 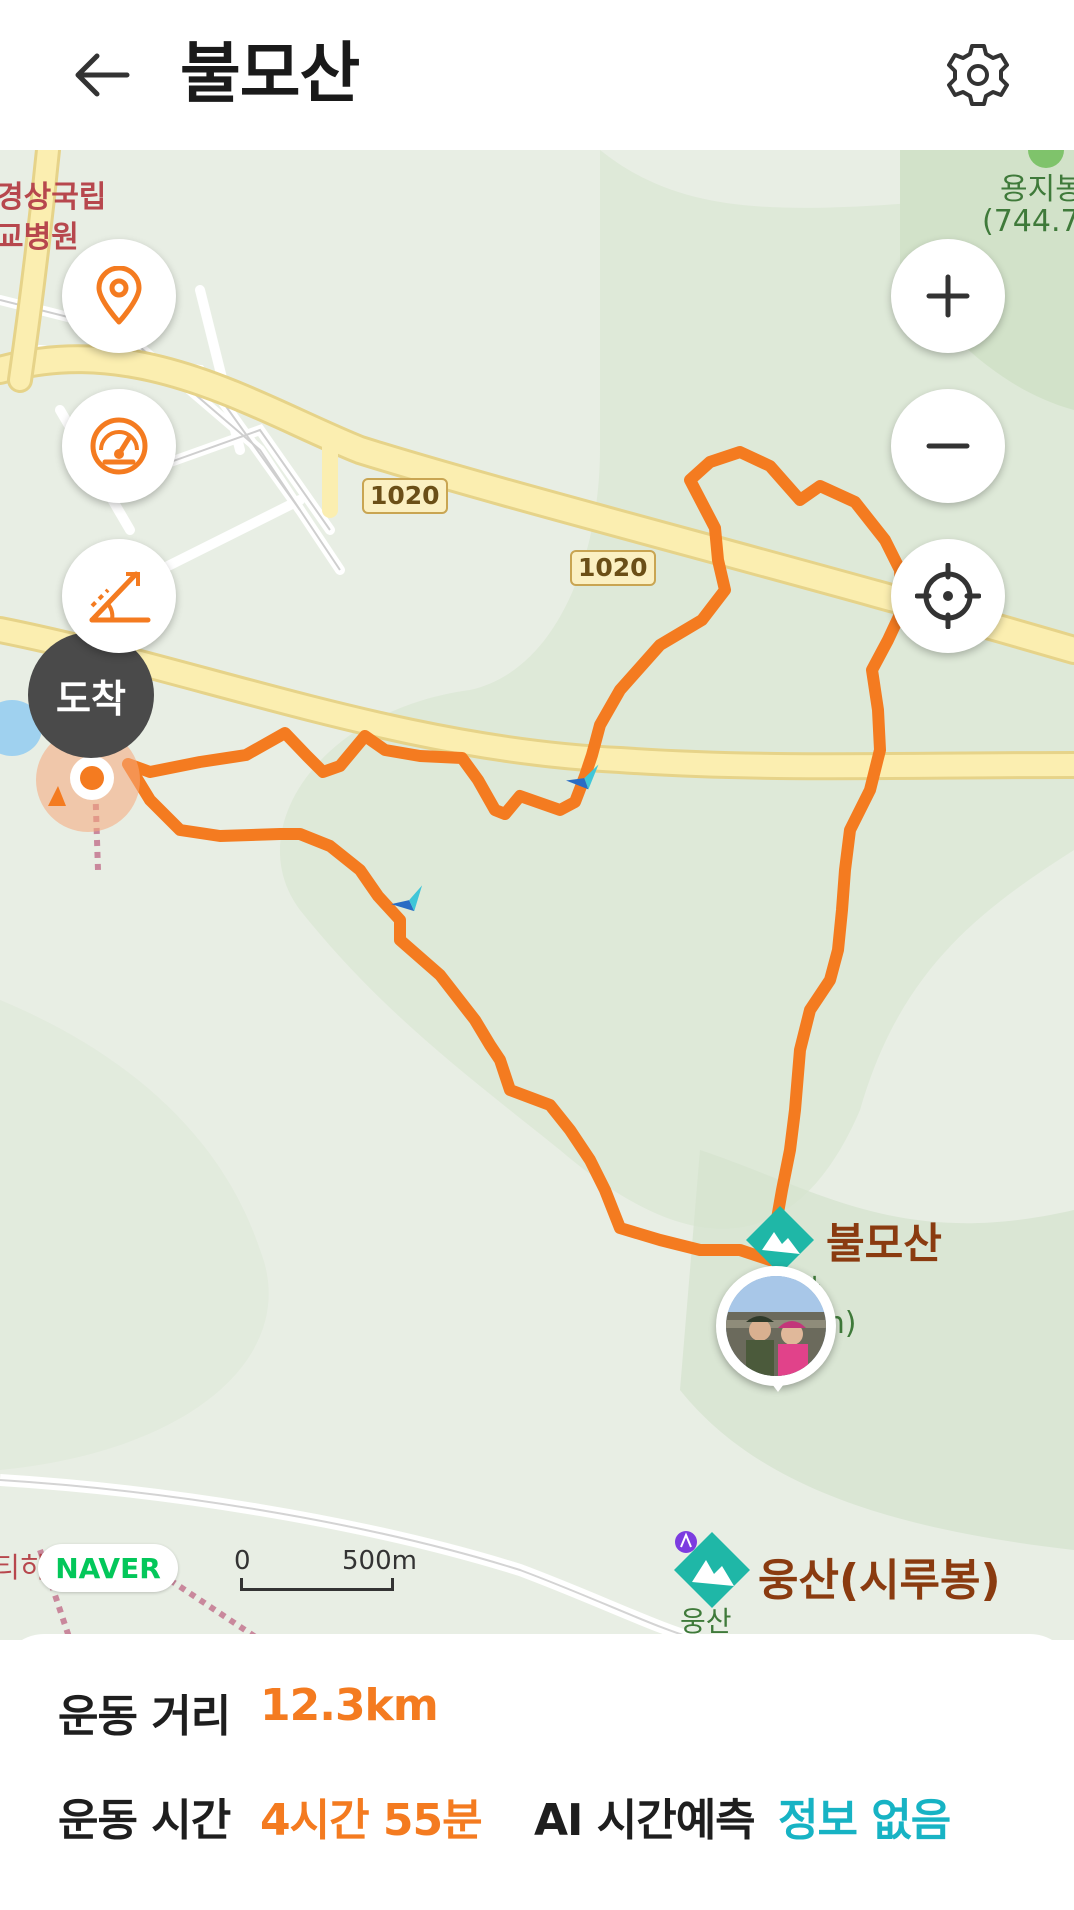 I want to click on scale-bar, so click(x=317, y=1584).